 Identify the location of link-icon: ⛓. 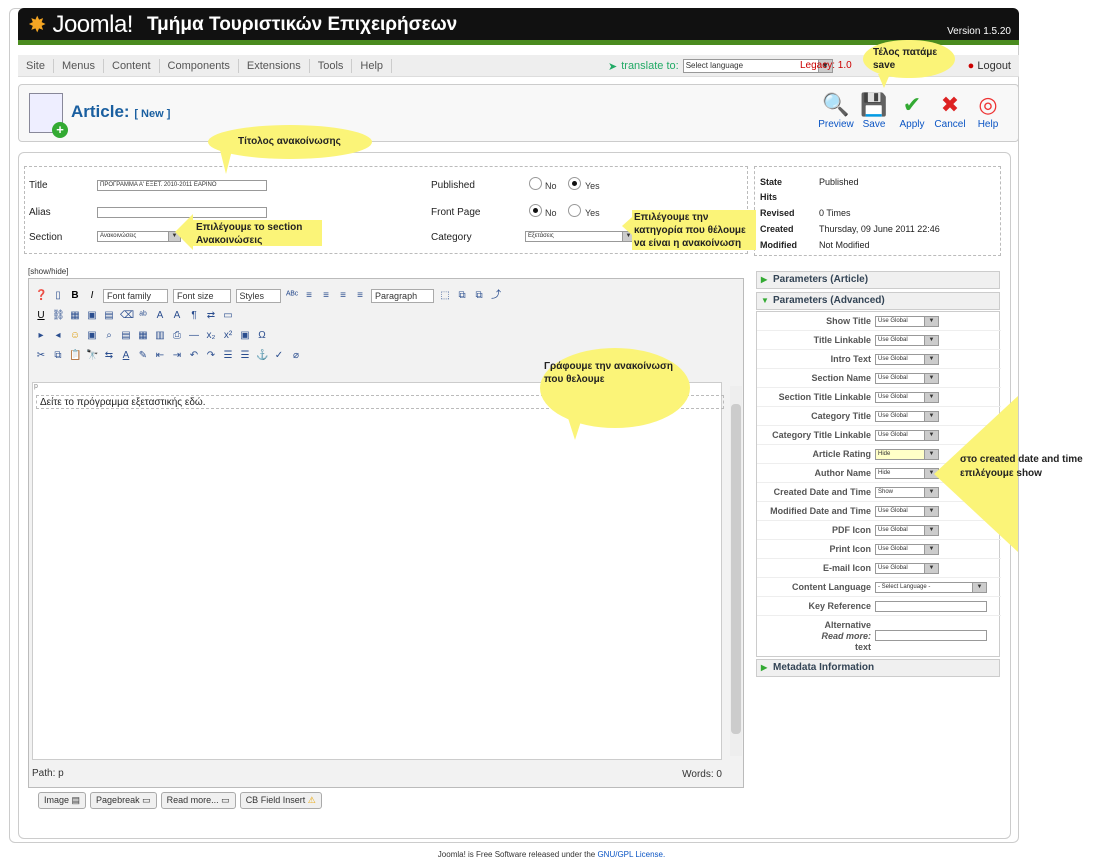
(58, 316).